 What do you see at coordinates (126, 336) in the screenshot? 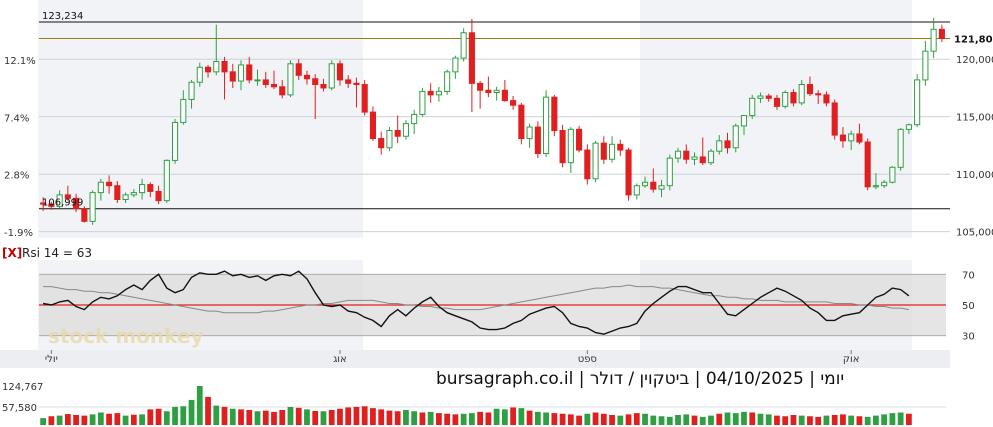
I see `watermark: stock monkey` at bounding box center [126, 336].